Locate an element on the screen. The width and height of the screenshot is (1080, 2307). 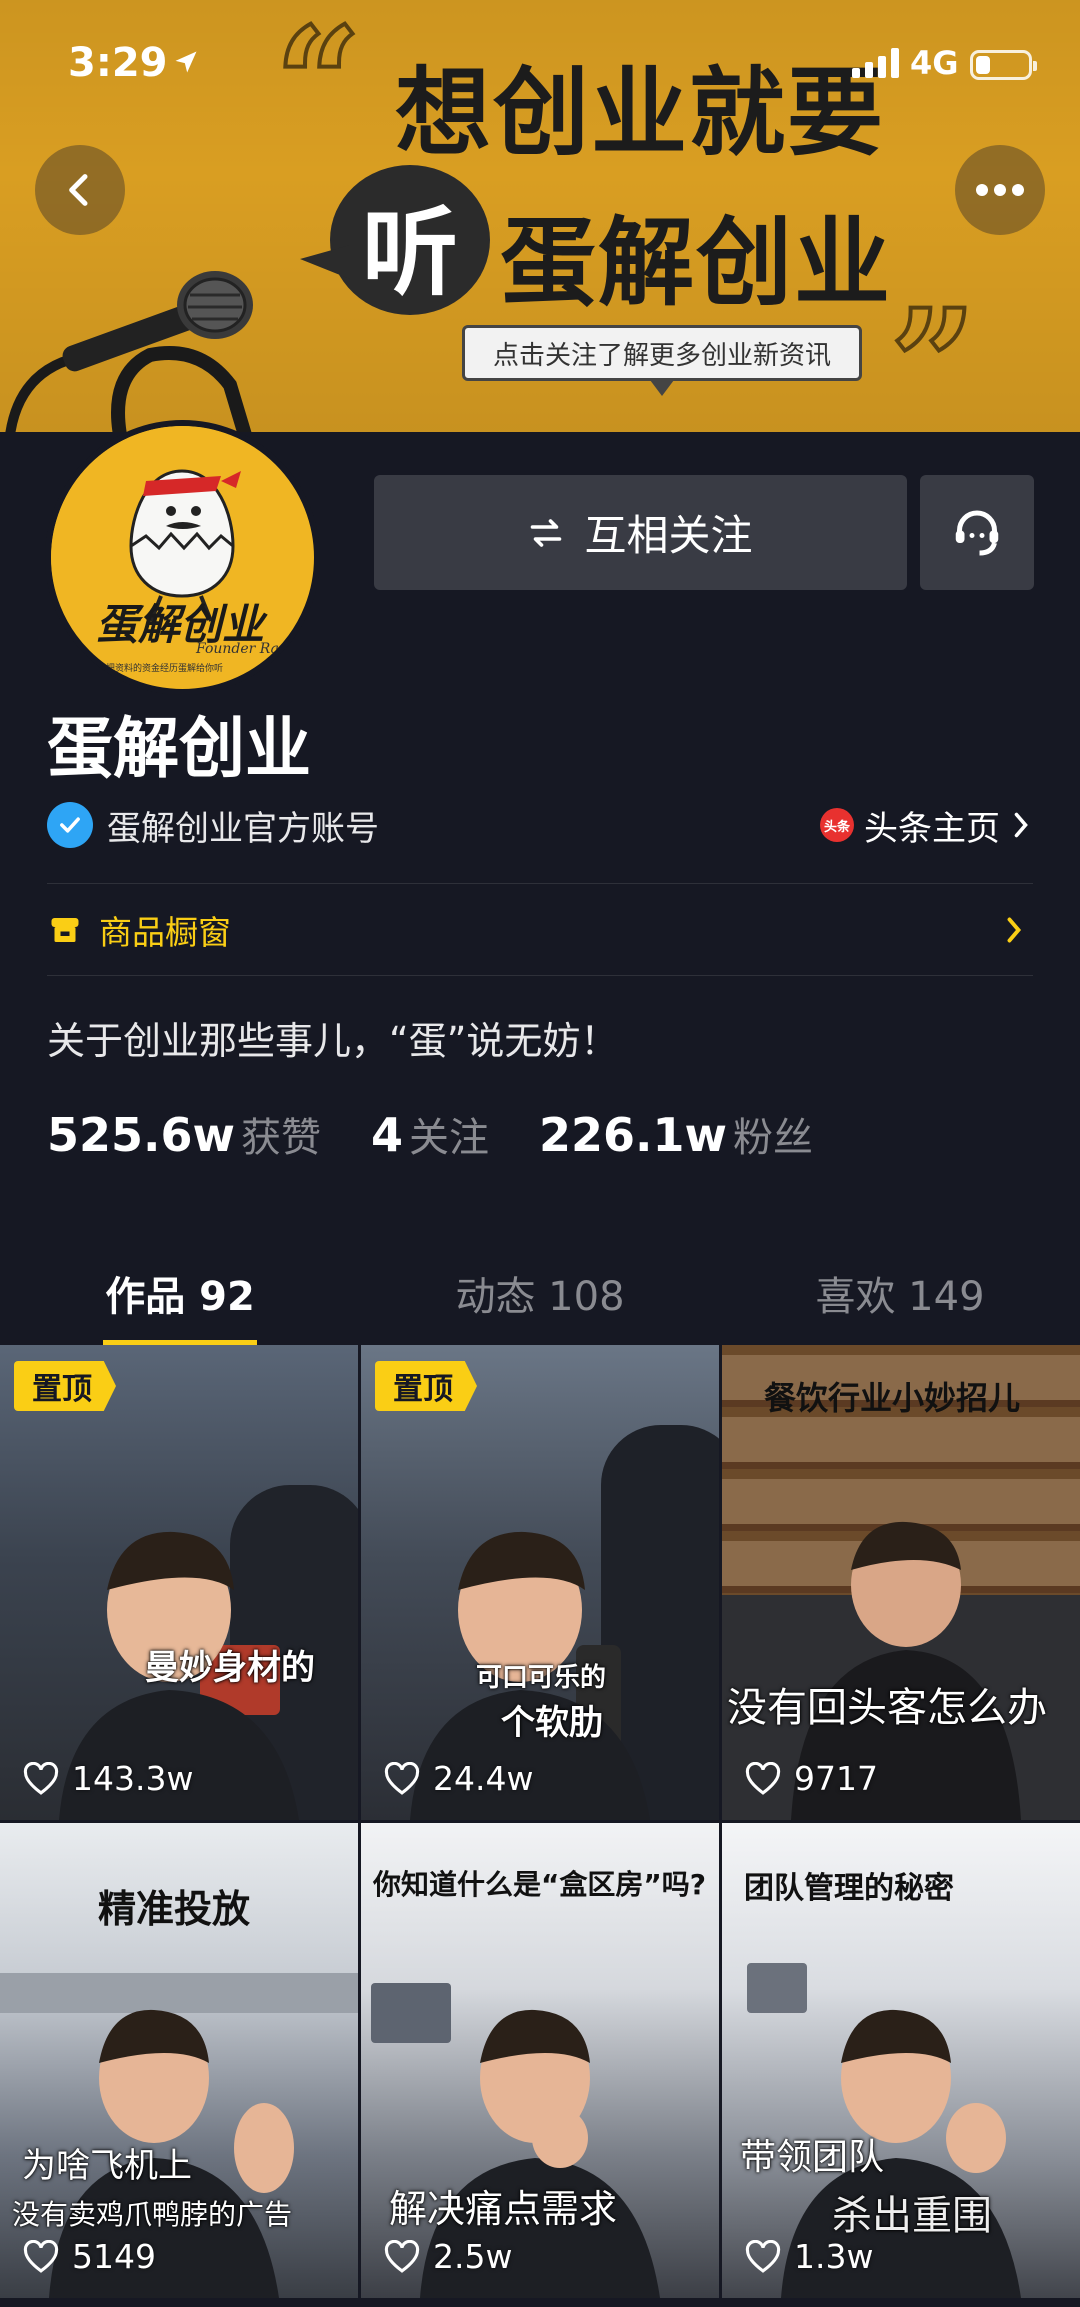
video-caption: 团队管理的秘密 is located at coordinates (849, 1888).